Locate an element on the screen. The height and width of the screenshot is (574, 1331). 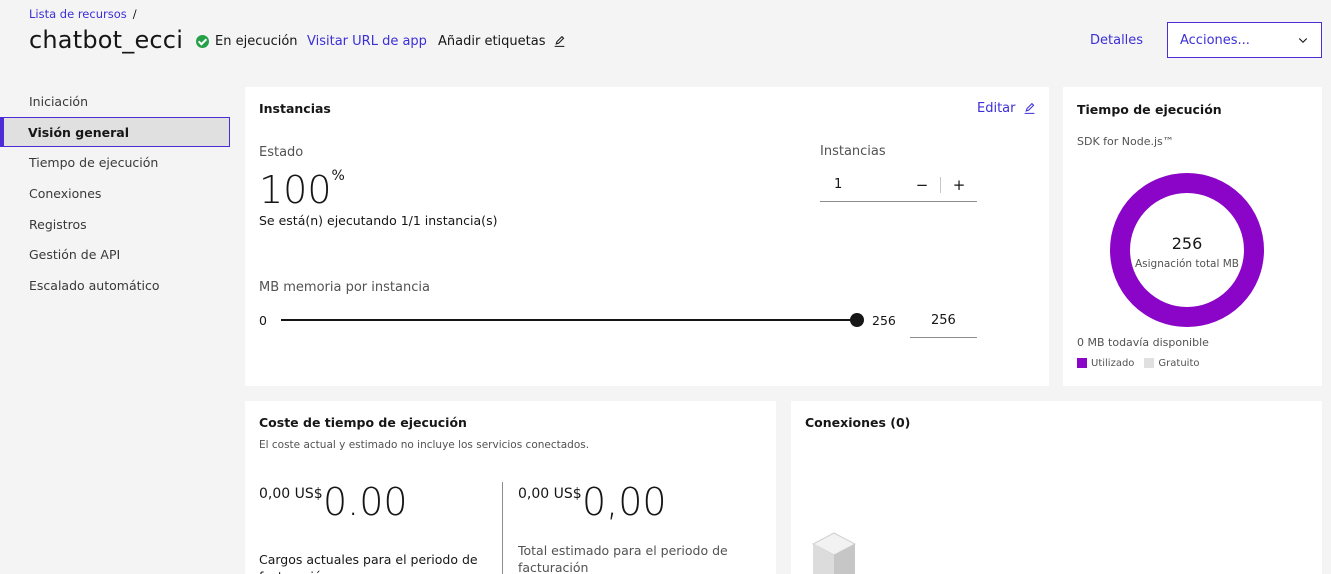
legend-free: Gratuito is located at coordinates (1172, 363).